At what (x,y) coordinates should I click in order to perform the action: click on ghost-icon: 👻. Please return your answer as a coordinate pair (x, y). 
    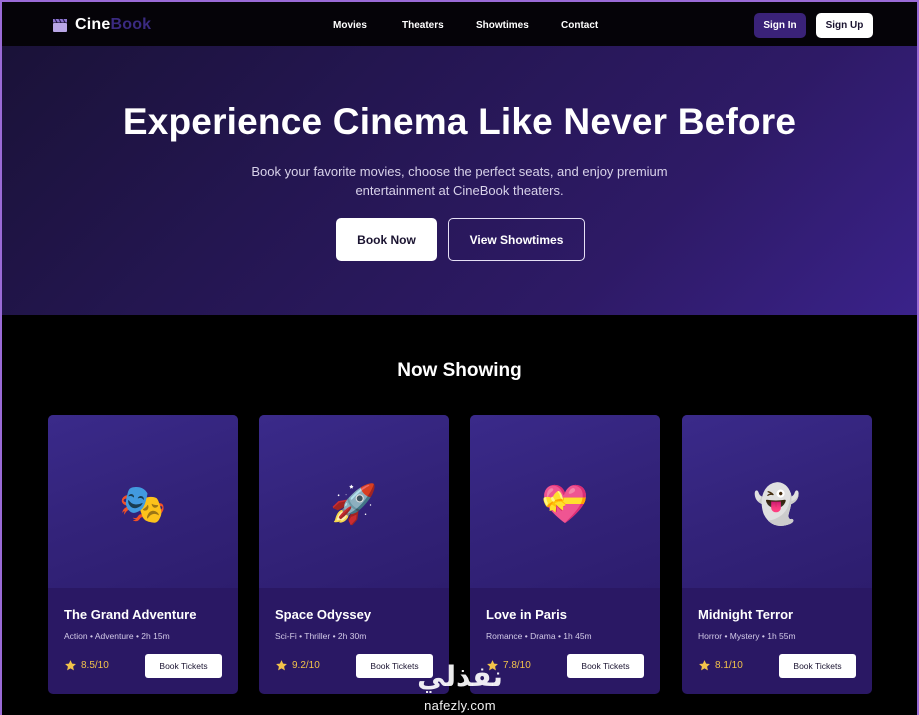
    Looking at the image, I should click on (777, 505).